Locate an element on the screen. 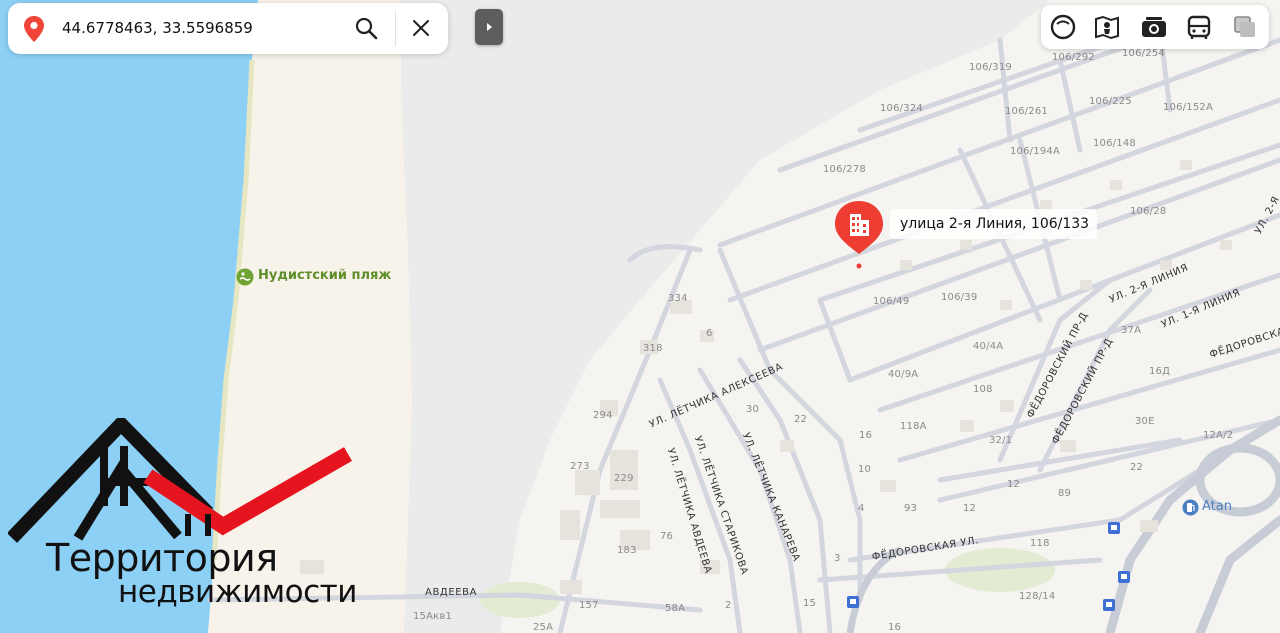  agency-logo: Территория недвижимости is located at coordinates (218, 514).